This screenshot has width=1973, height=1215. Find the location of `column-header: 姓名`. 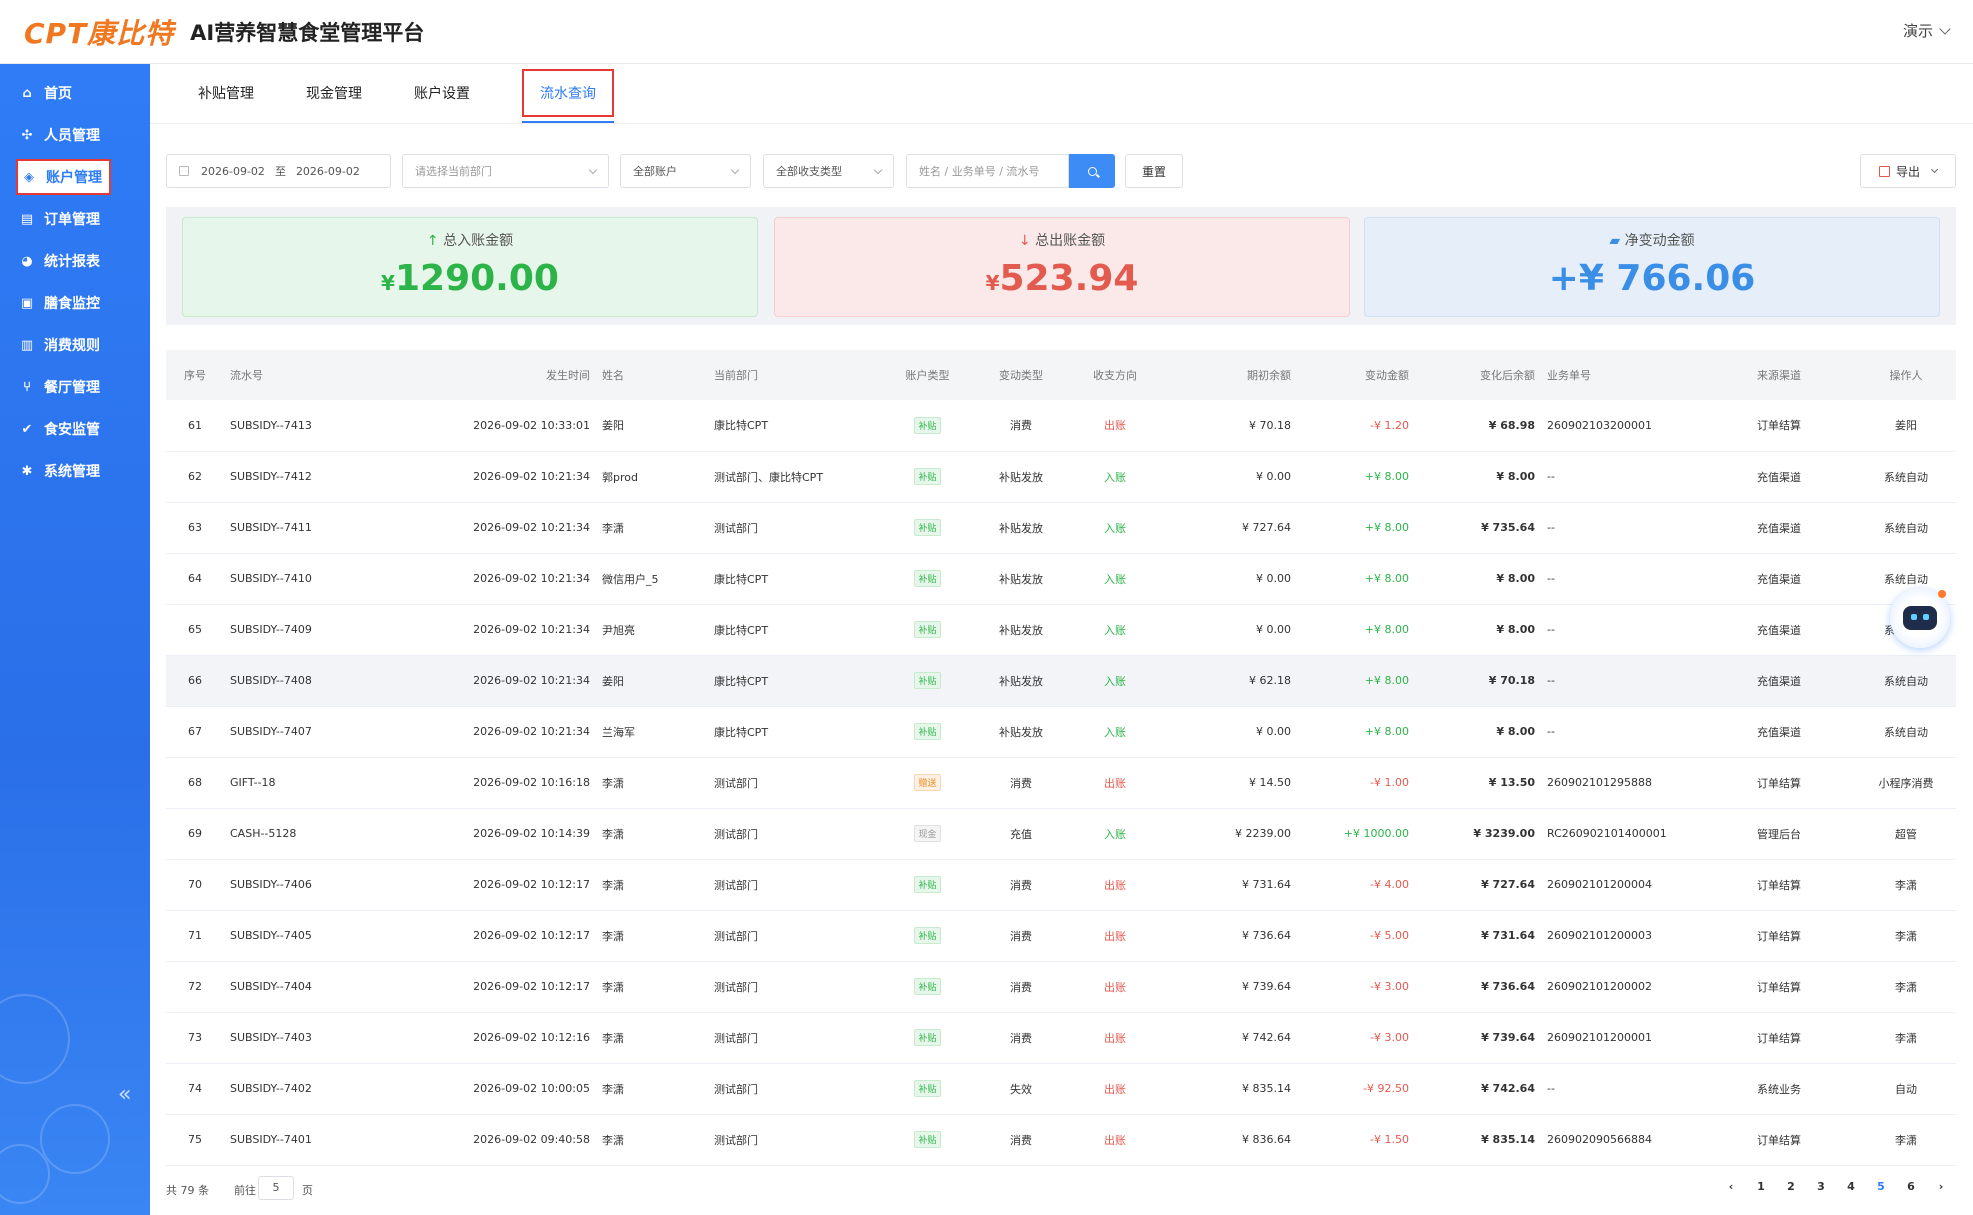

column-header: 姓名 is located at coordinates (652, 375).